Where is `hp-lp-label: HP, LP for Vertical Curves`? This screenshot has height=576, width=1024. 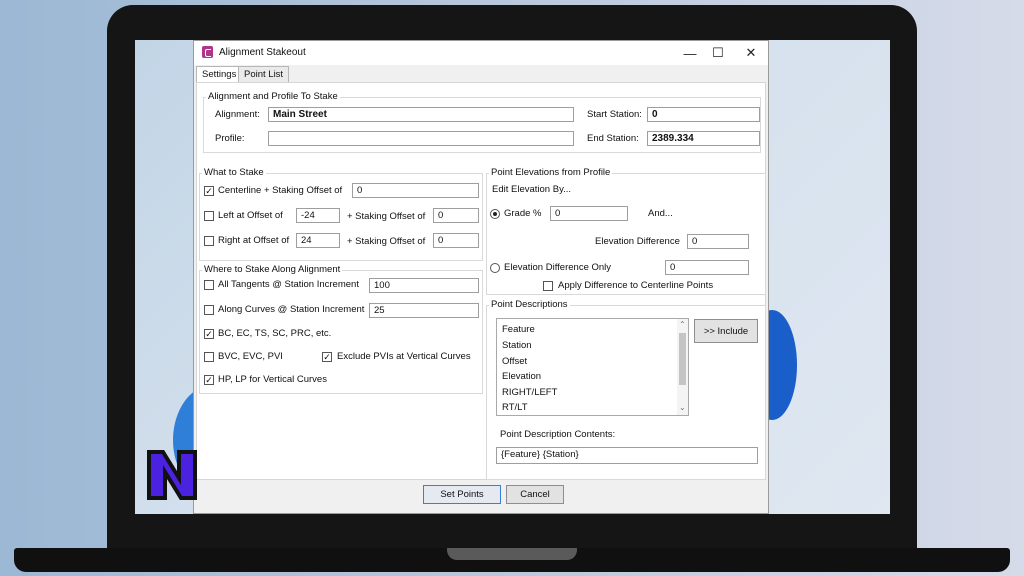 hp-lp-label: HP, LP for Vertical Curves is located at coordinates (272, 379).